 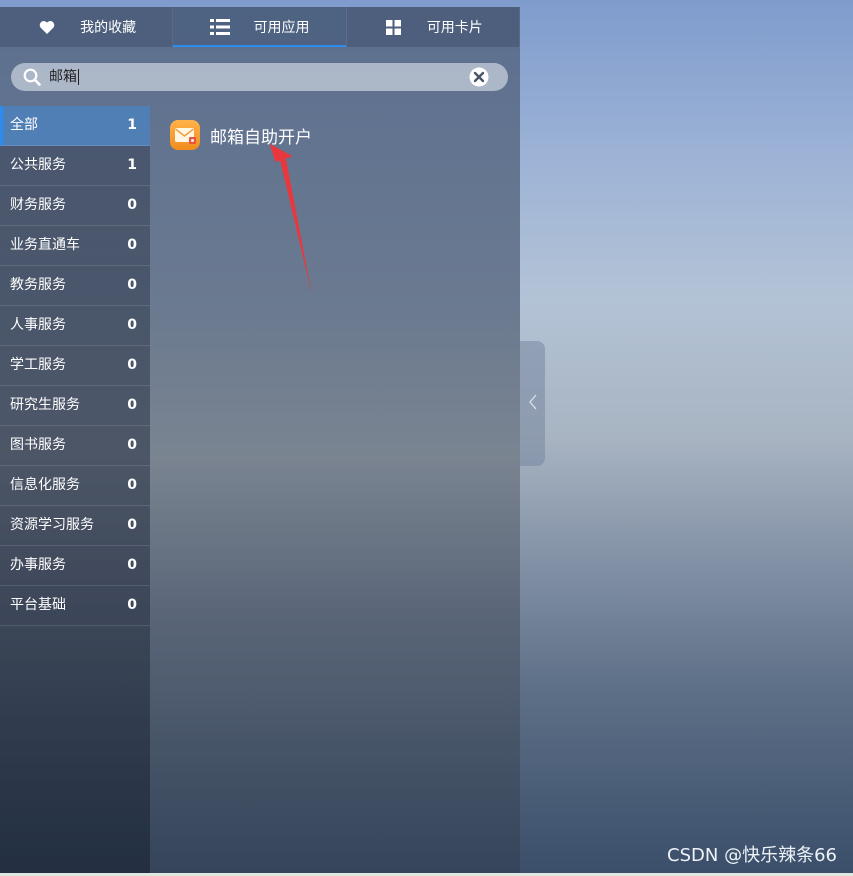 I want to click on tab-available-apps: 可用应用, so click(x=260, y=27).